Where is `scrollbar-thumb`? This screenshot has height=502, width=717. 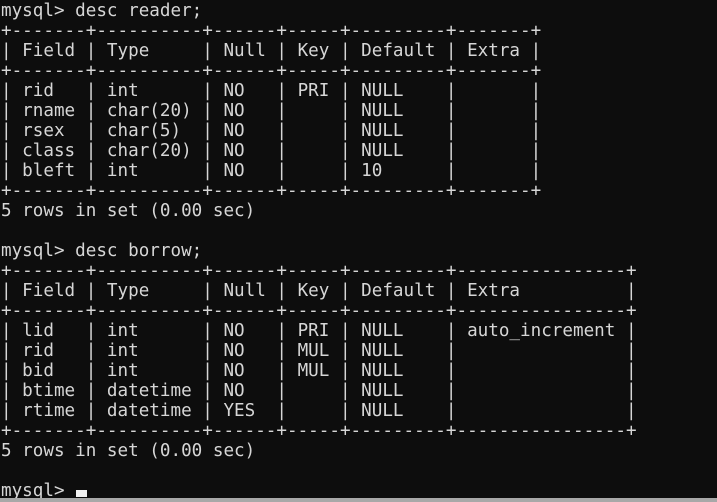 scrollbar-thumb is located at coordinates (358, 500).